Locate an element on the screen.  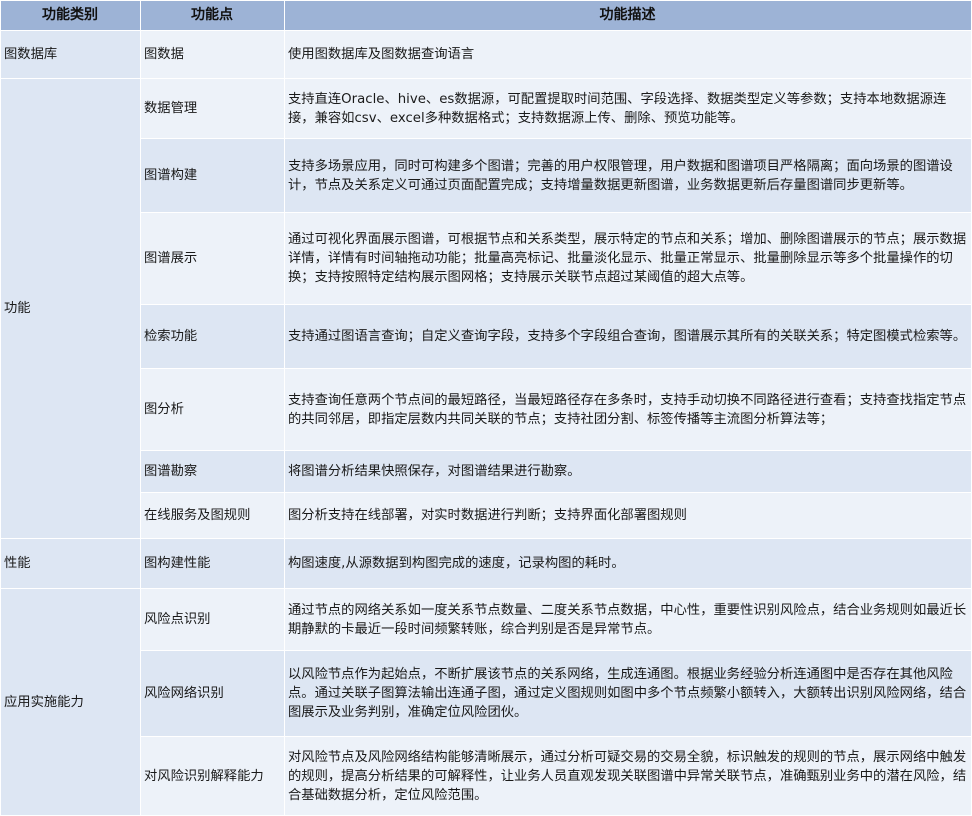
table-row: 性能 图构建性能 构图速度,从源数据到构图完成的速度，记录构图的耗时。 is located at coordinates (486, 563).